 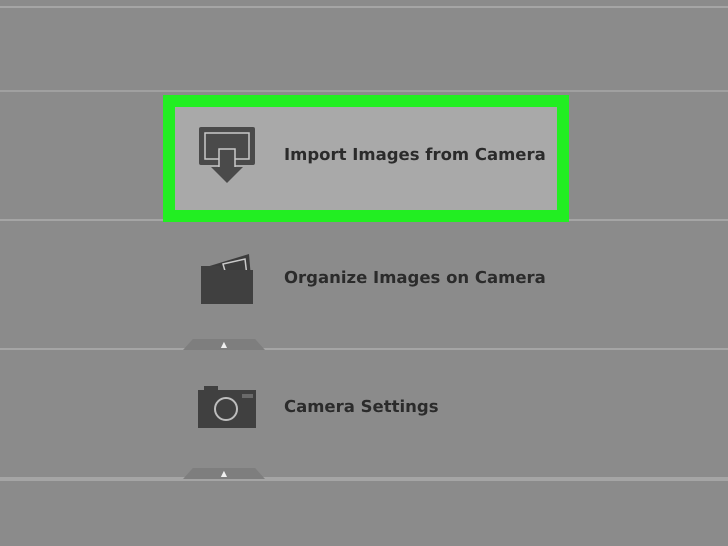 I want to click on import-icon, so click(x=227, y=154).